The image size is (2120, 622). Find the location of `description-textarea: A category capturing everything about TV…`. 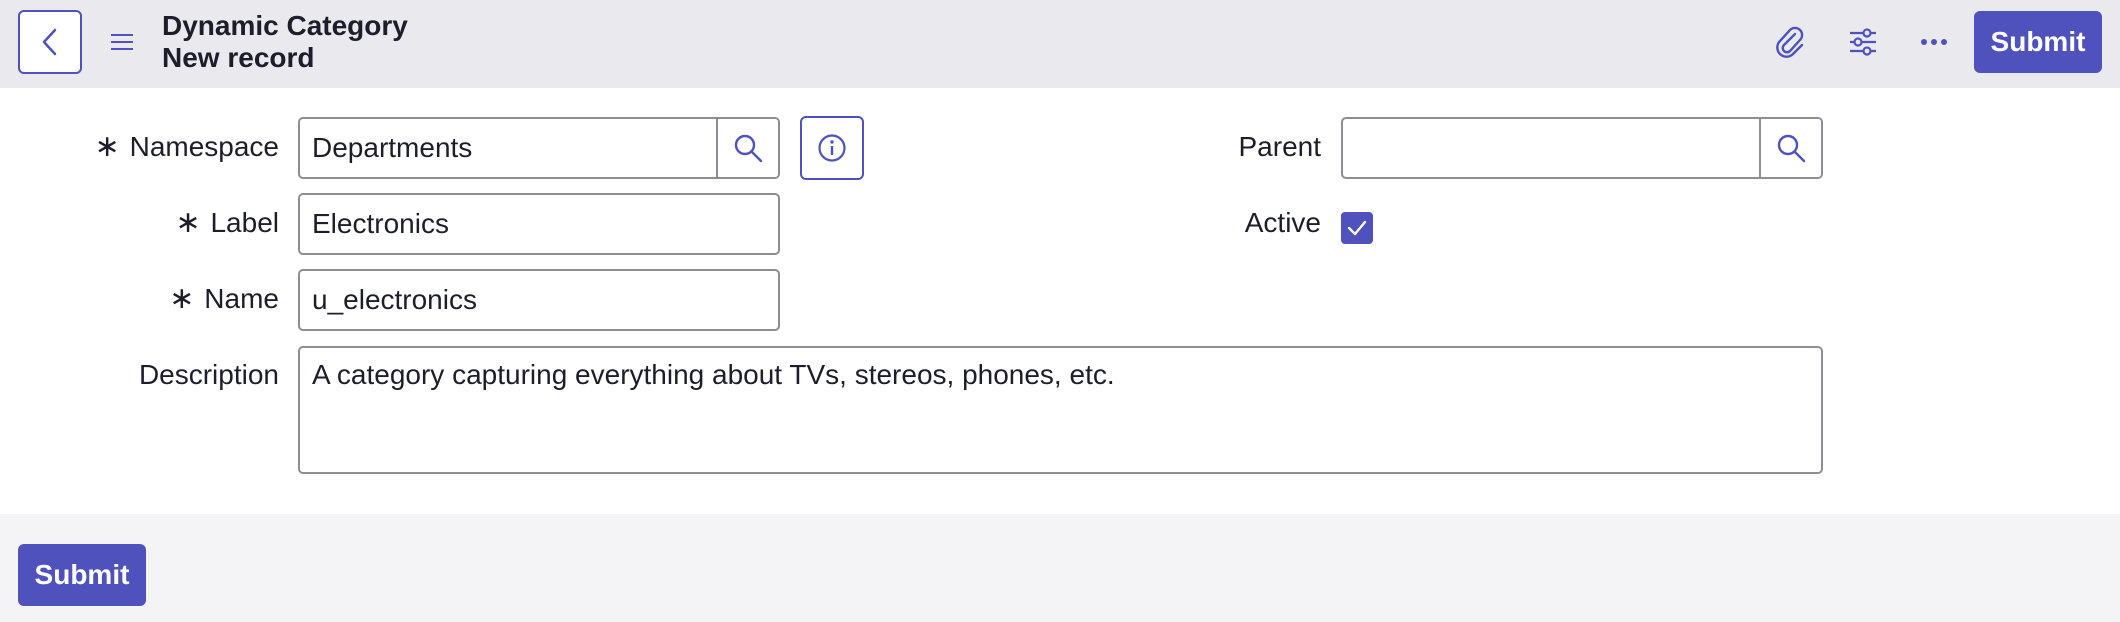

description-textarea: A category capturing everything about TV… is located at coordinates (1060, 410).